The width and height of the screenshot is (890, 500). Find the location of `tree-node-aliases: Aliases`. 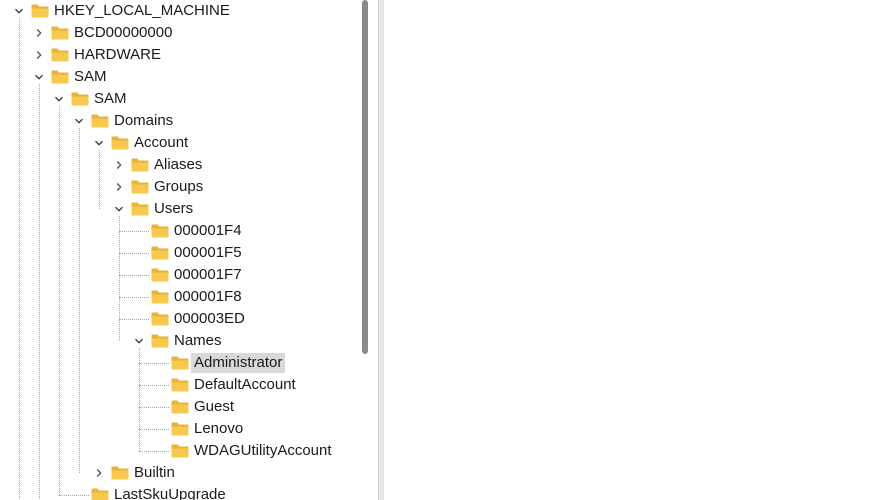

tree-node-aliases: Aliases is located at coordinates (179, 165).